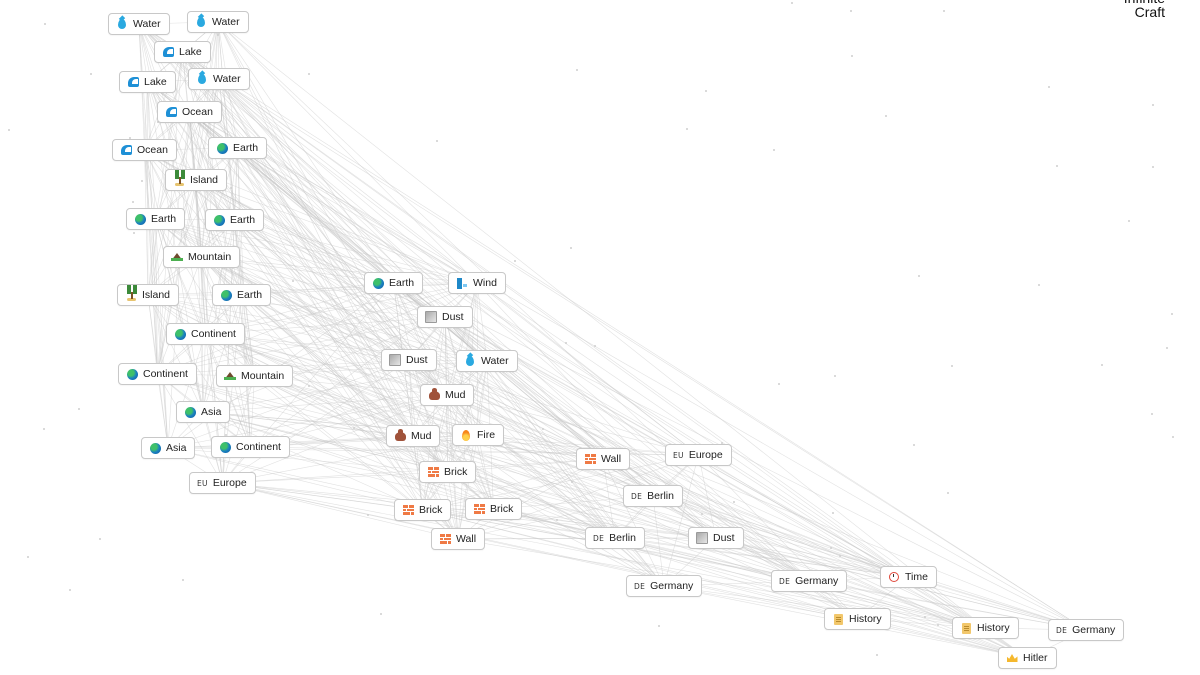 This screenshot has width=1200, height=675. What do you see at coordinates (147, 24) in the screenshot?
I see `element-label: Water` at bounding box center [147, 24].